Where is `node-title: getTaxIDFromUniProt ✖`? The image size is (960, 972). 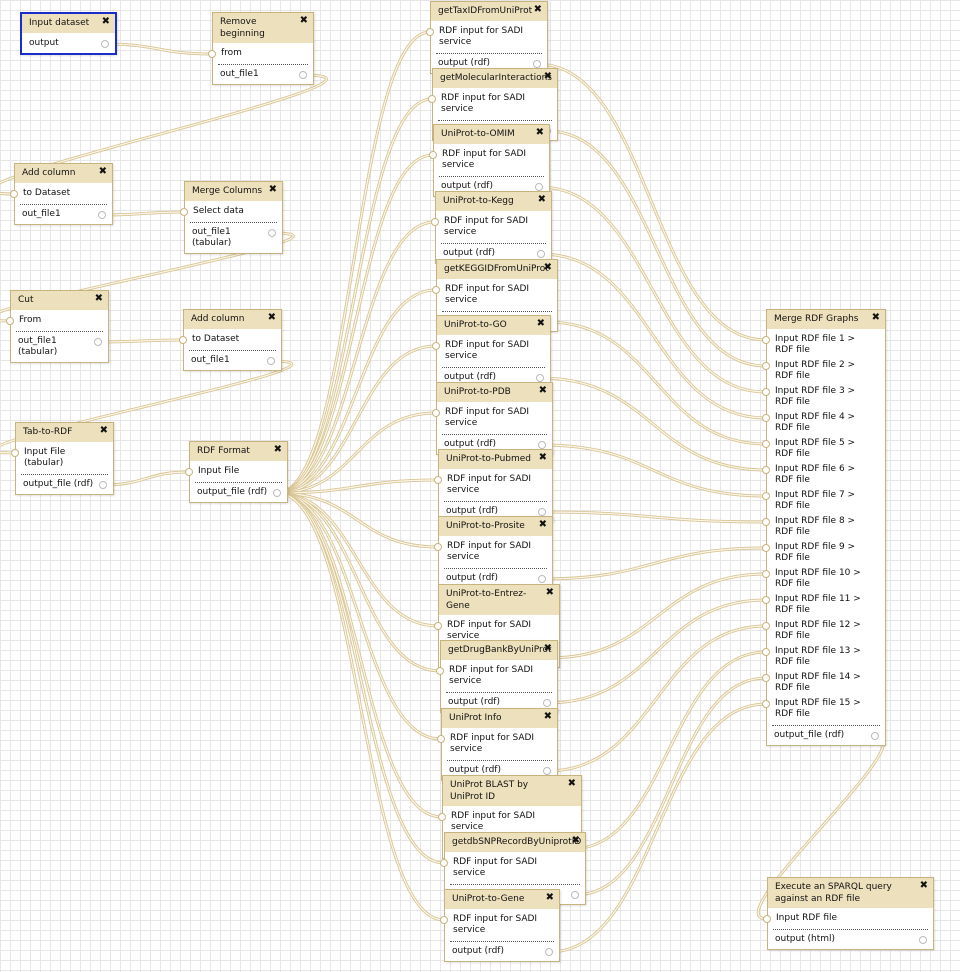 node-title: getTaxIDFromUniProt ✖ is located at coordinates (489, 11).